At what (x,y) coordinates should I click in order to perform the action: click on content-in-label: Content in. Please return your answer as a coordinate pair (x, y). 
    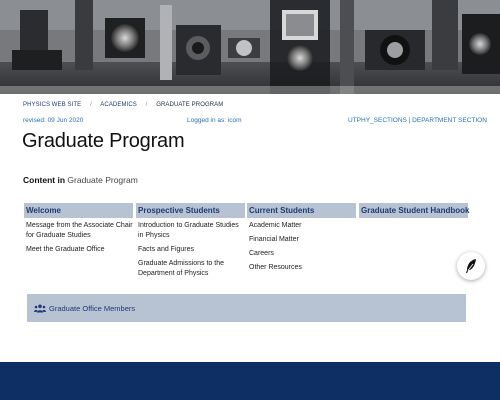
    Looking at the image, I should click on (44, 180).